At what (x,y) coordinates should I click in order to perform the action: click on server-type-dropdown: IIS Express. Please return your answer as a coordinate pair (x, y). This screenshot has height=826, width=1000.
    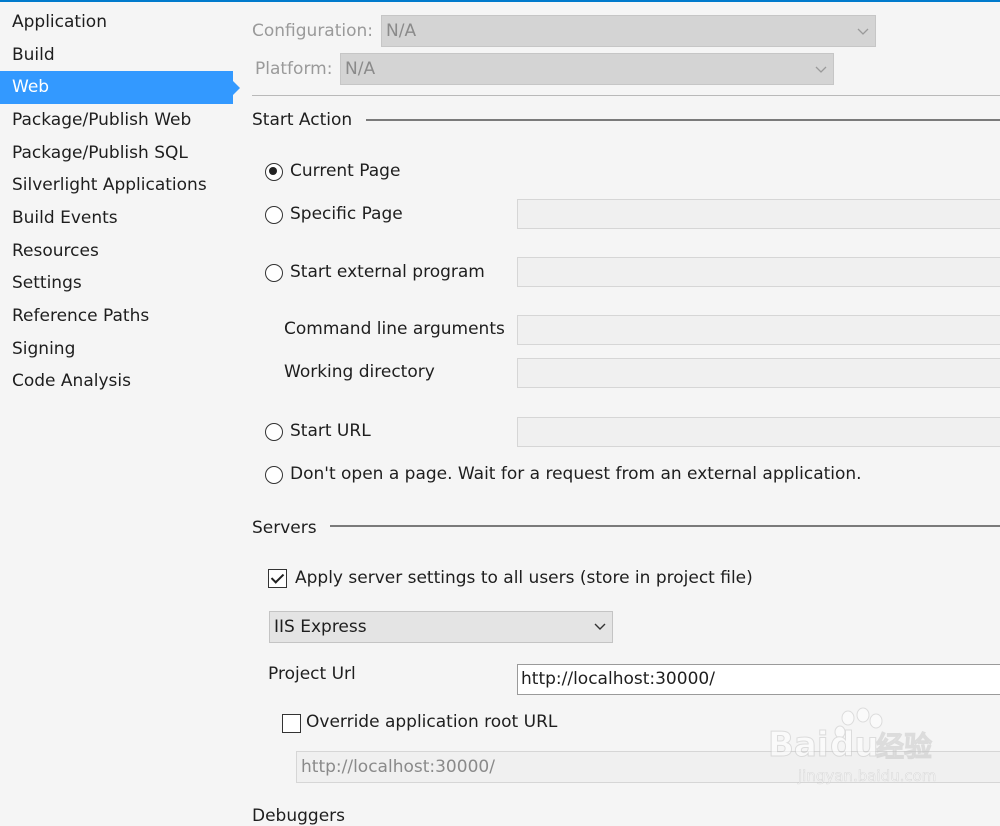
    Looking at the image, I should click on (441, 627).